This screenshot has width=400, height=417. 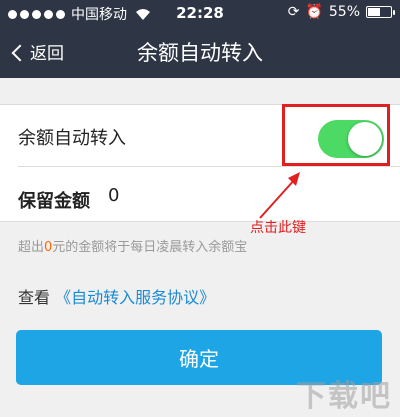 I want to click on rotation-lock-icon: ⟳, so click(x=293, y=12).